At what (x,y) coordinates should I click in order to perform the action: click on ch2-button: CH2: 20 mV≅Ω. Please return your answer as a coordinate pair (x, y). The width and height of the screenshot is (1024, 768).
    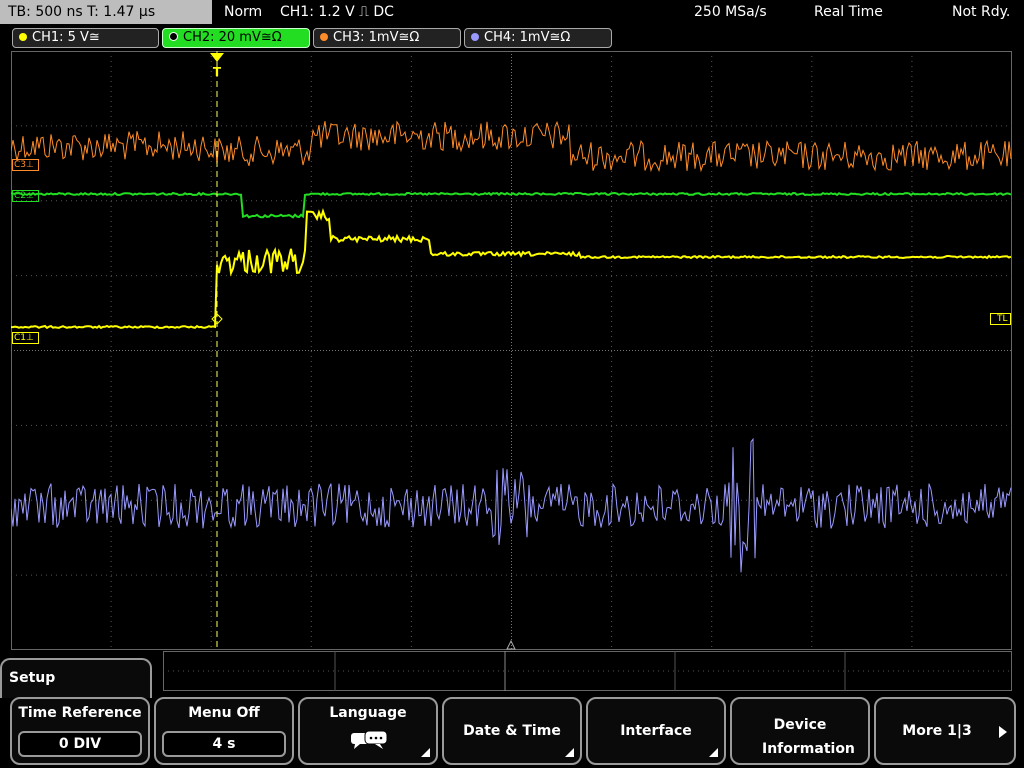
    Looking at the image, I should click on (236, 38).